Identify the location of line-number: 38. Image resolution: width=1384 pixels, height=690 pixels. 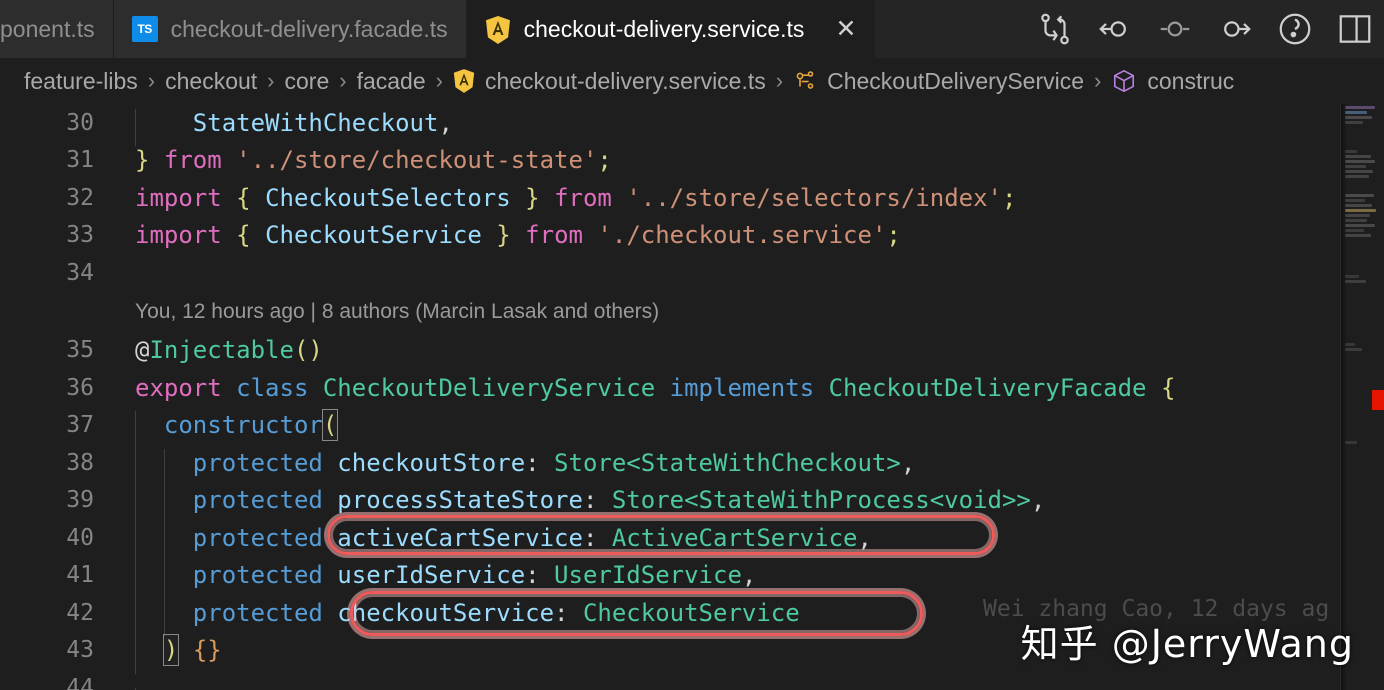
(56, 463).